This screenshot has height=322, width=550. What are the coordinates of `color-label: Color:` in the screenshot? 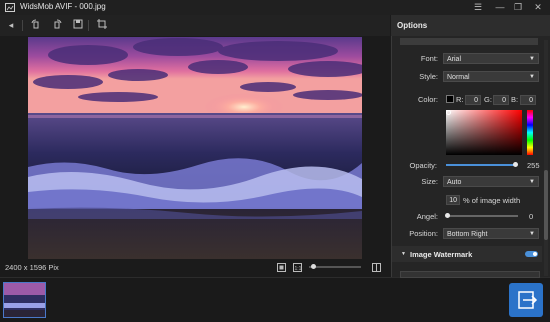 It's located at (427, 99).